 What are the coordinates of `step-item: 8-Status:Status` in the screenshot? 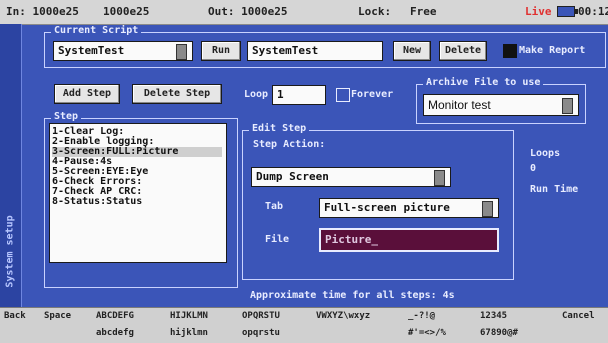 It's located at (97, 202).